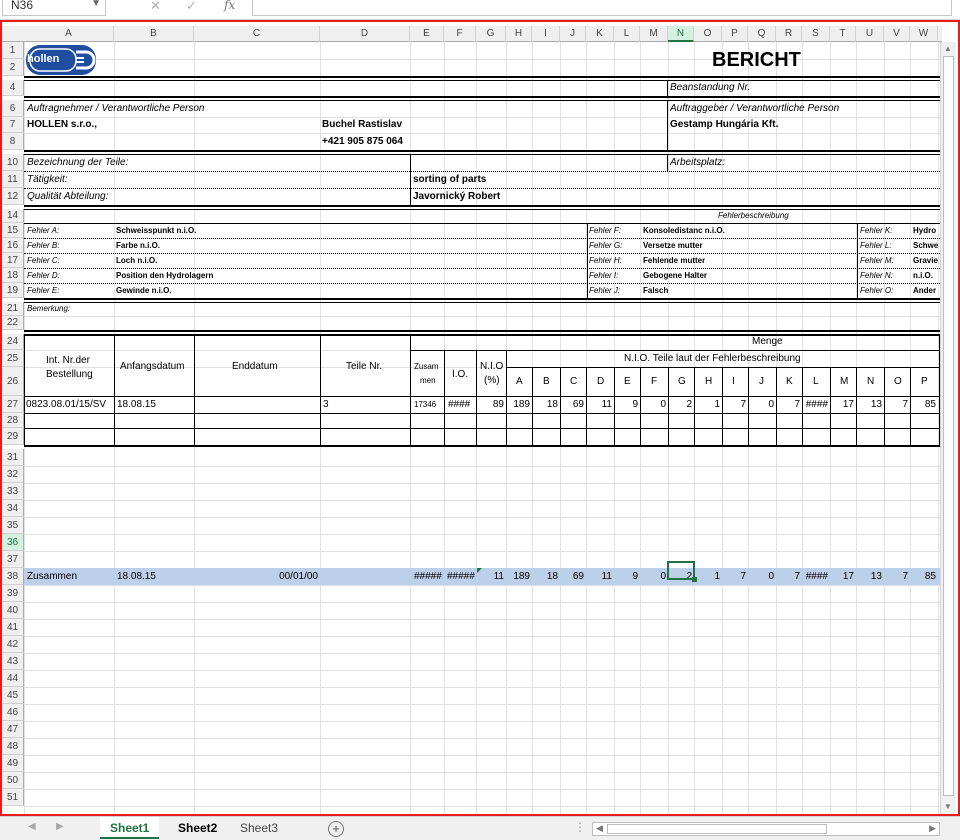 The image size is (960, 840). What do you see at coordinates (13, 323) in the screenshot?
I see `row-header-22: 22` at bounding box center [13, 323].